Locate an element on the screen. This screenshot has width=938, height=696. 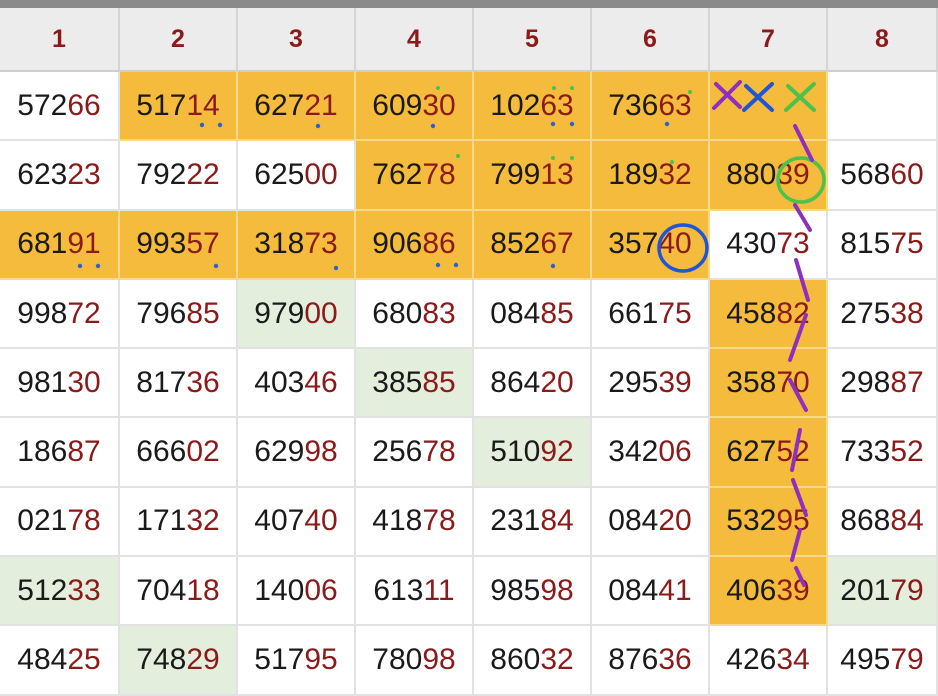
number-suffix: 78 is located at coordinates (84, 521).